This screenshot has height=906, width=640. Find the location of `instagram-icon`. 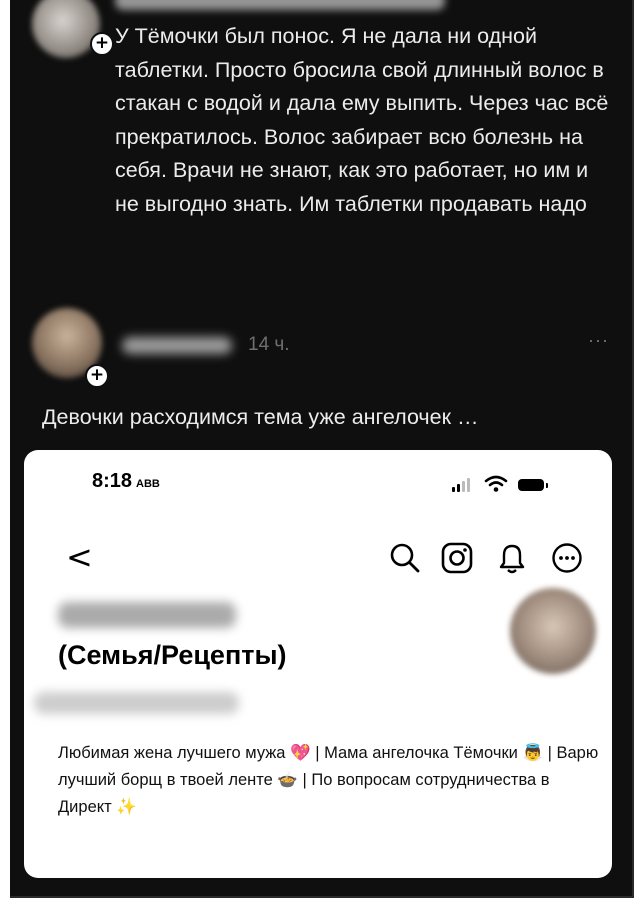

instagram-icon is located at coordinates (457, 558).